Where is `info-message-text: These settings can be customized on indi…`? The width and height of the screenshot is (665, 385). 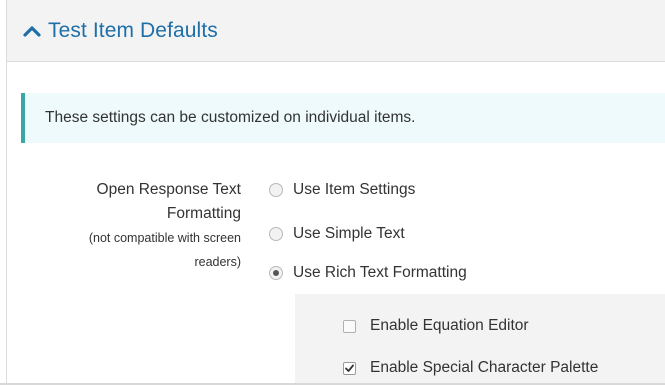 info-message-text: These settings can be customized on indi… is located at coordinates (230, 117).